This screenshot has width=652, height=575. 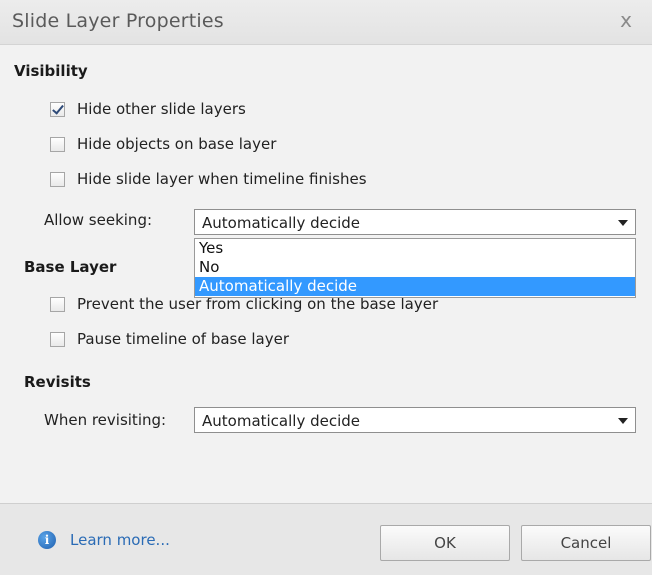 What do you see at coordinates (57, 339) in the screenshot?
I see `pause-timeline-base-layer-checkbox` at bounding box center [57, 339].